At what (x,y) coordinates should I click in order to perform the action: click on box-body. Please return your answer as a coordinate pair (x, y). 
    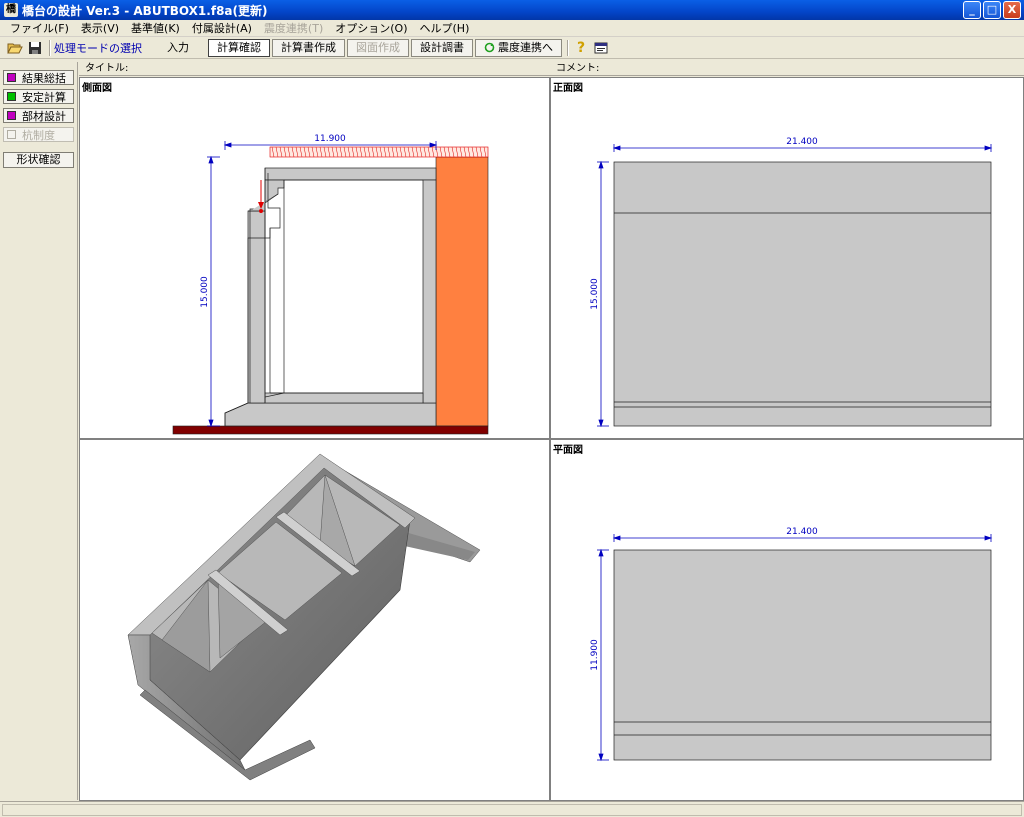
    Looking at the image, I should click on (330, 297).